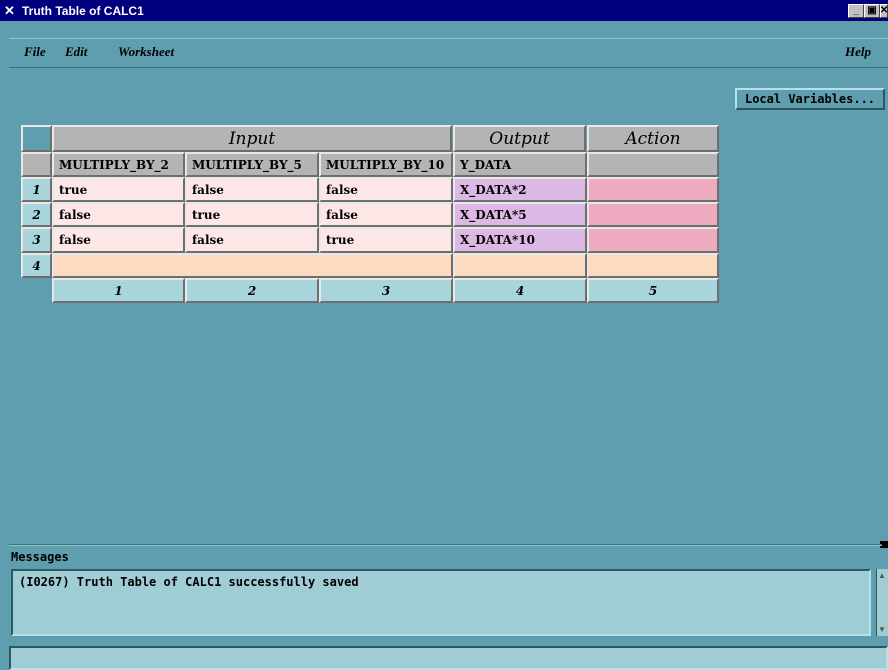 Image resolution: width=888 pixels, height=670 pixels. What do you see at coordinates (884, 10) in the screenshot?
I see `close-button: ✕` at bounding box center [884, 10].